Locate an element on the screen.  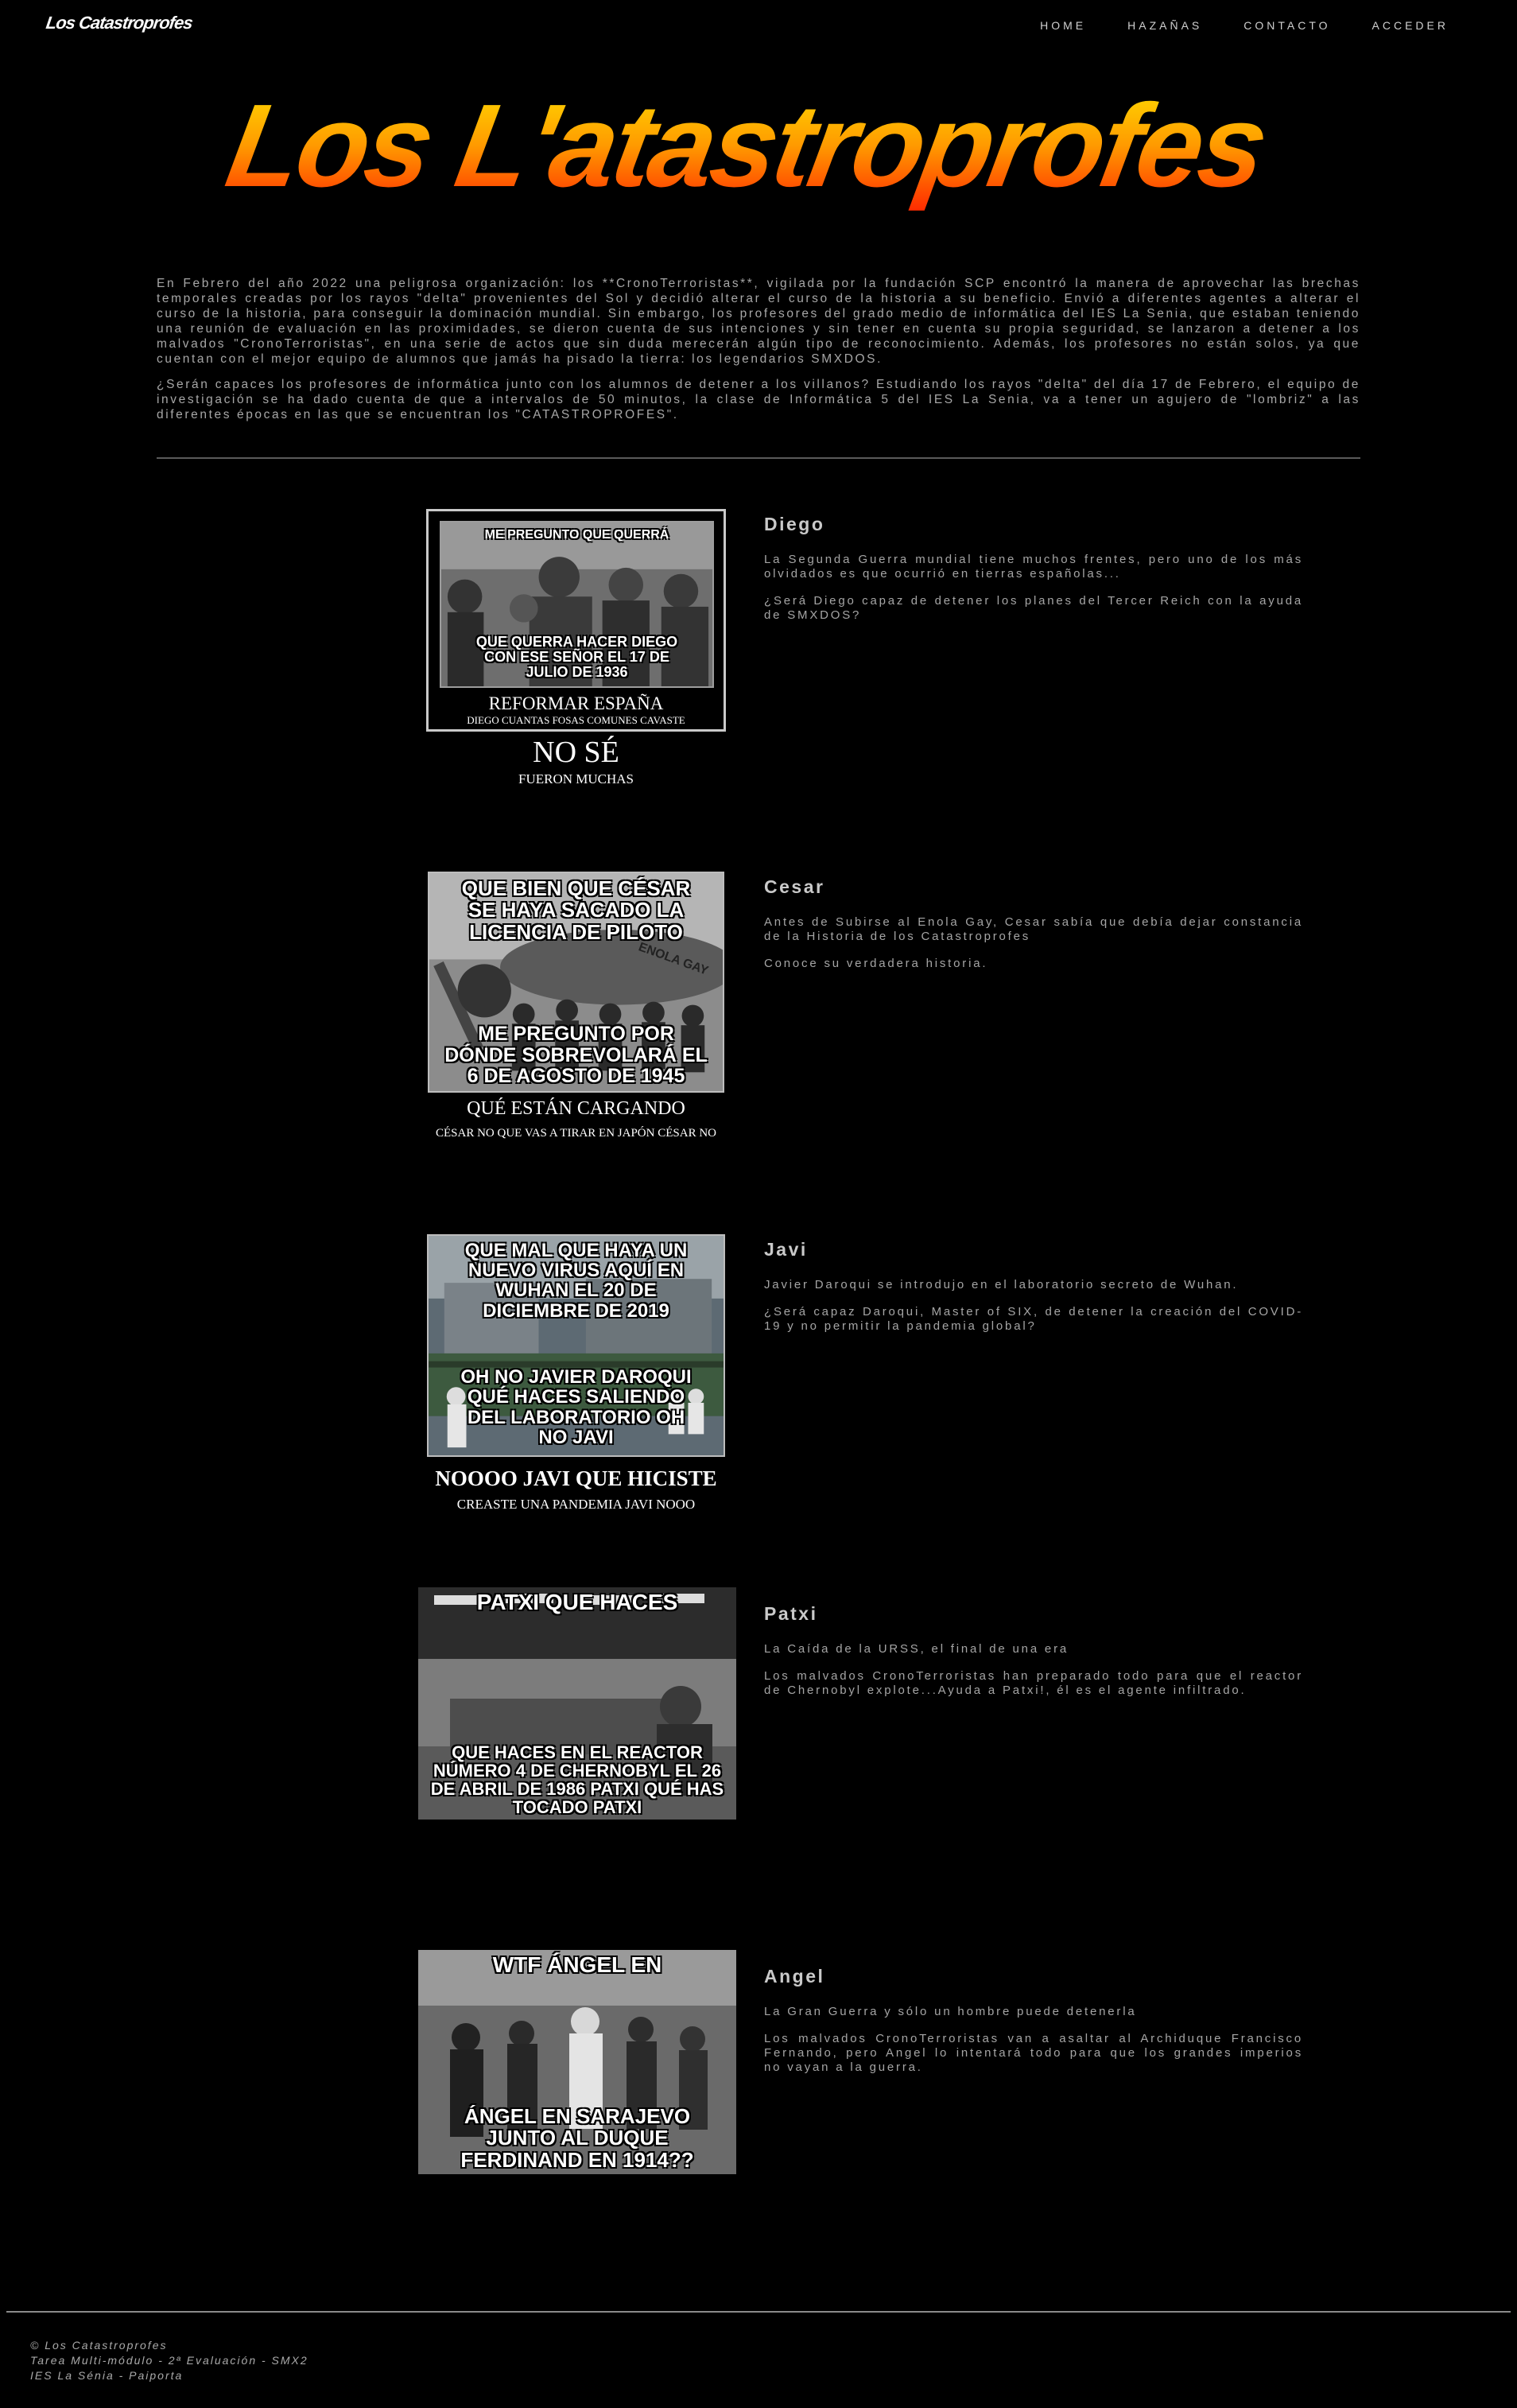
section-title: Angel is located at coordinates (794, 1976).